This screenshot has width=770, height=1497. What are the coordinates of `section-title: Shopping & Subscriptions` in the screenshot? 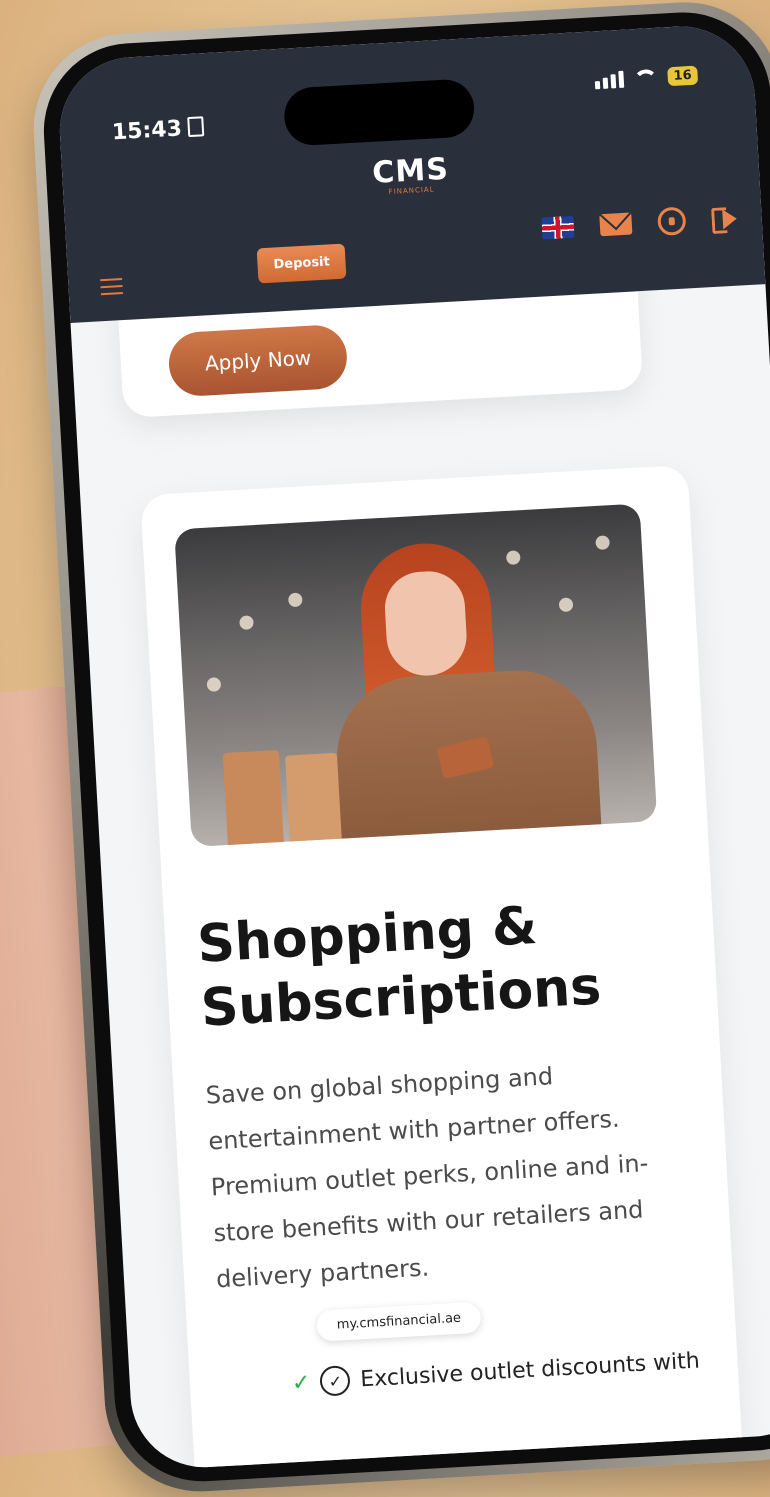 It's located at (399, 967).